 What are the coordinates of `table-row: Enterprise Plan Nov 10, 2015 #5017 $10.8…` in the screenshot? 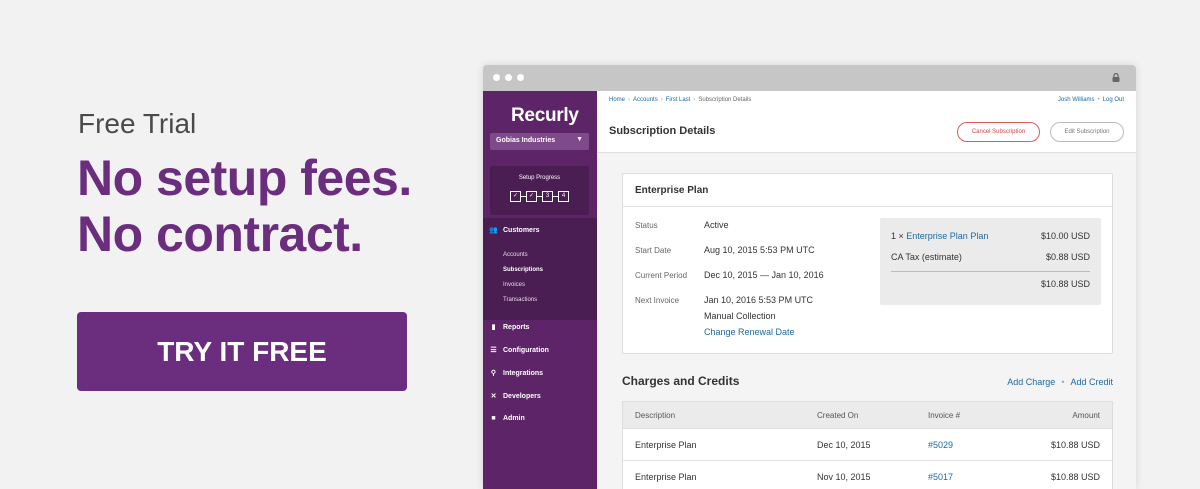 It's located at (867, 475).